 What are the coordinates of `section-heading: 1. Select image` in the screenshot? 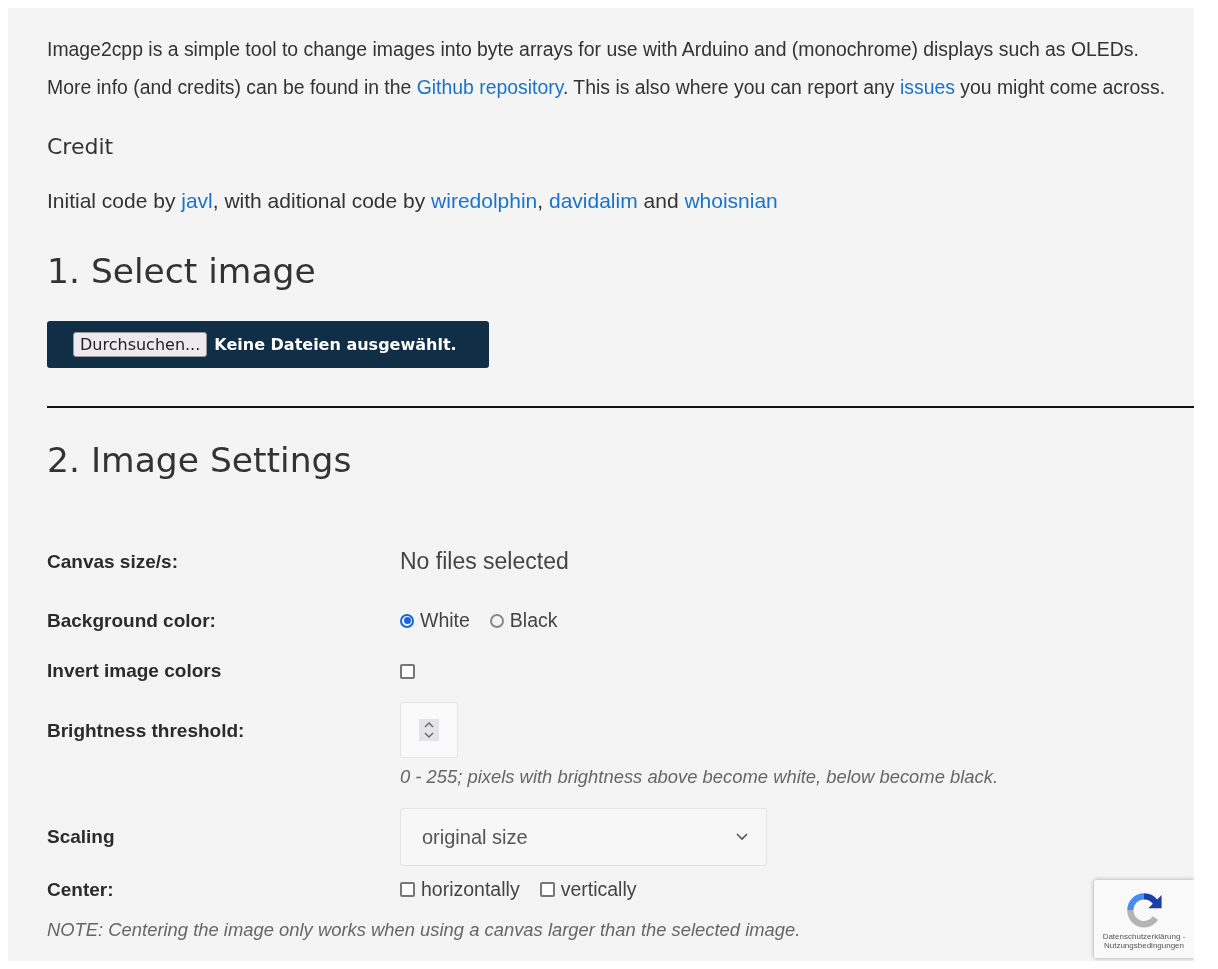 It's located at (182, 271).